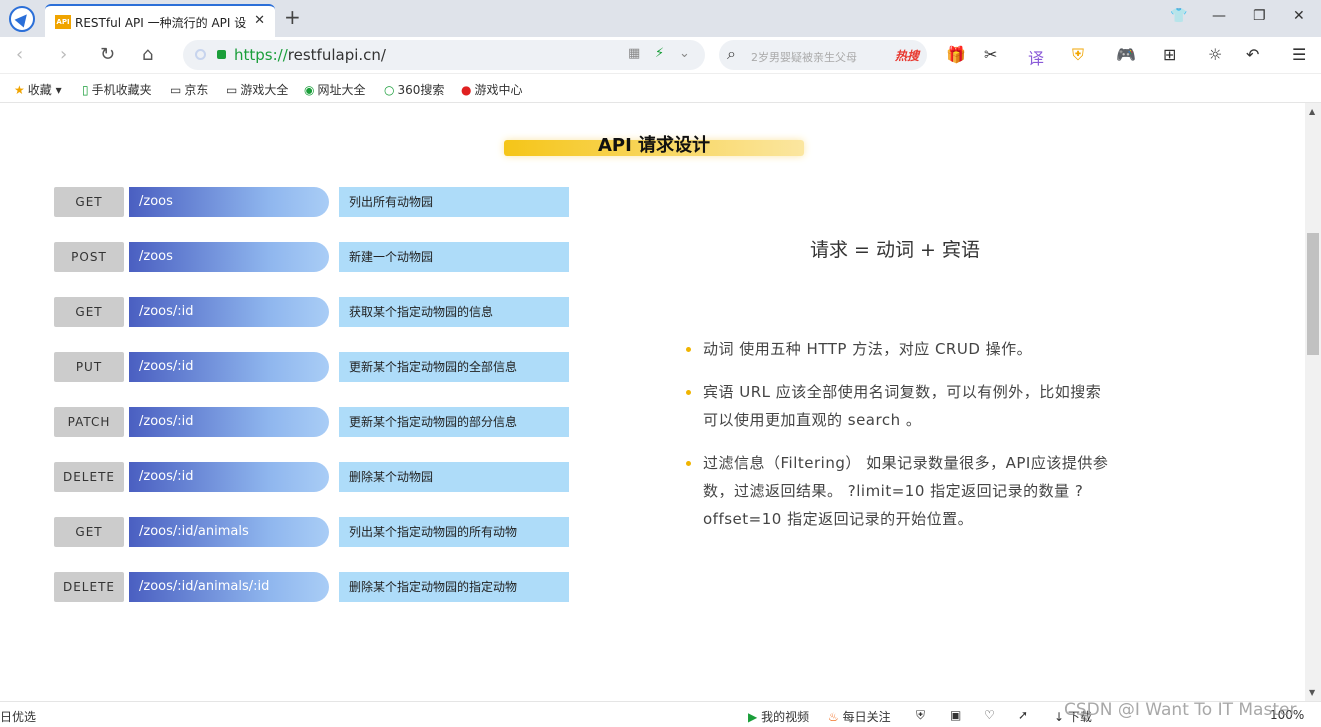 The width and height of the screenshot is (1321, 727). I want to click on route-row: PATCH /zoos/:id 更新某个指定动物园的部分信息, so click(311, 422).